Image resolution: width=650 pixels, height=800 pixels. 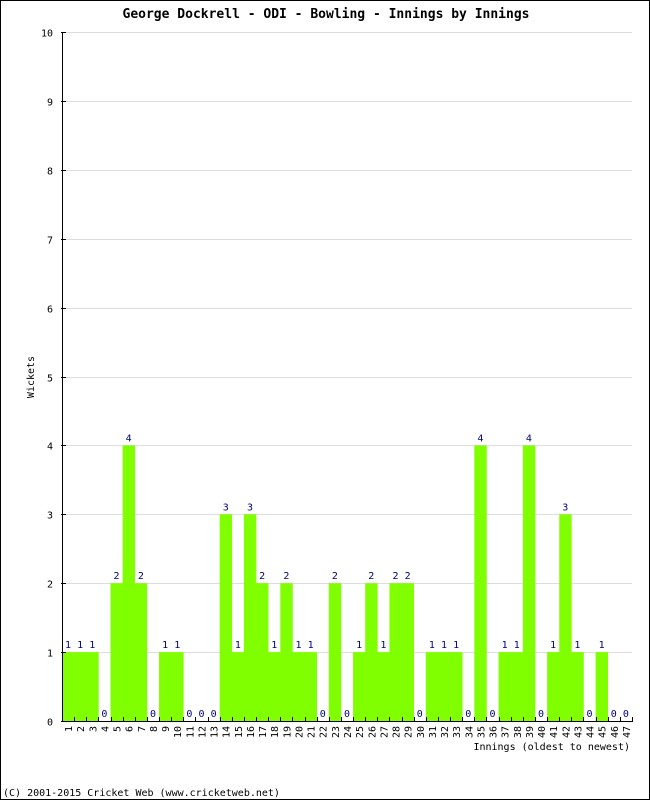 I want to click on x-tick-label: 26, so click(x=372, y=732).